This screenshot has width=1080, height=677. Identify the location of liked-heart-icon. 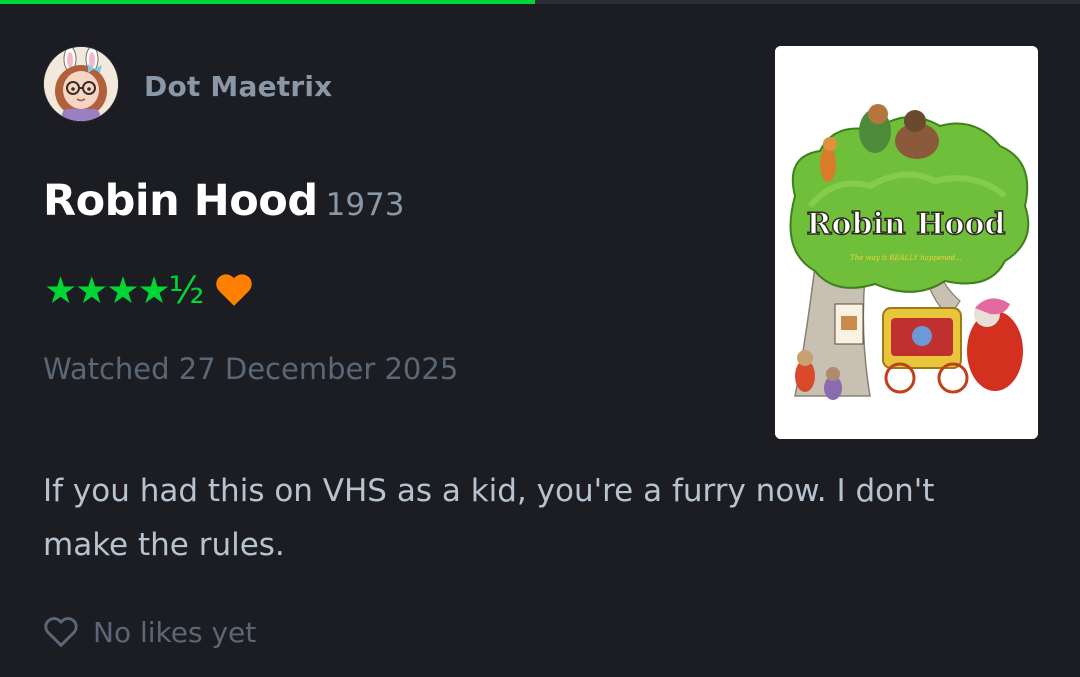
(233, 290).